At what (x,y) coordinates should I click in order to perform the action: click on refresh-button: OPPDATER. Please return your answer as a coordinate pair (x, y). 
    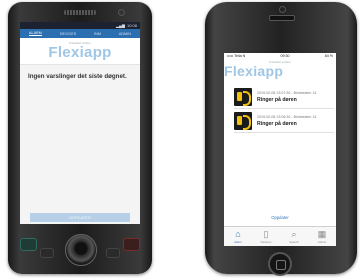
    Looking at the image, I should click on (80, 217).